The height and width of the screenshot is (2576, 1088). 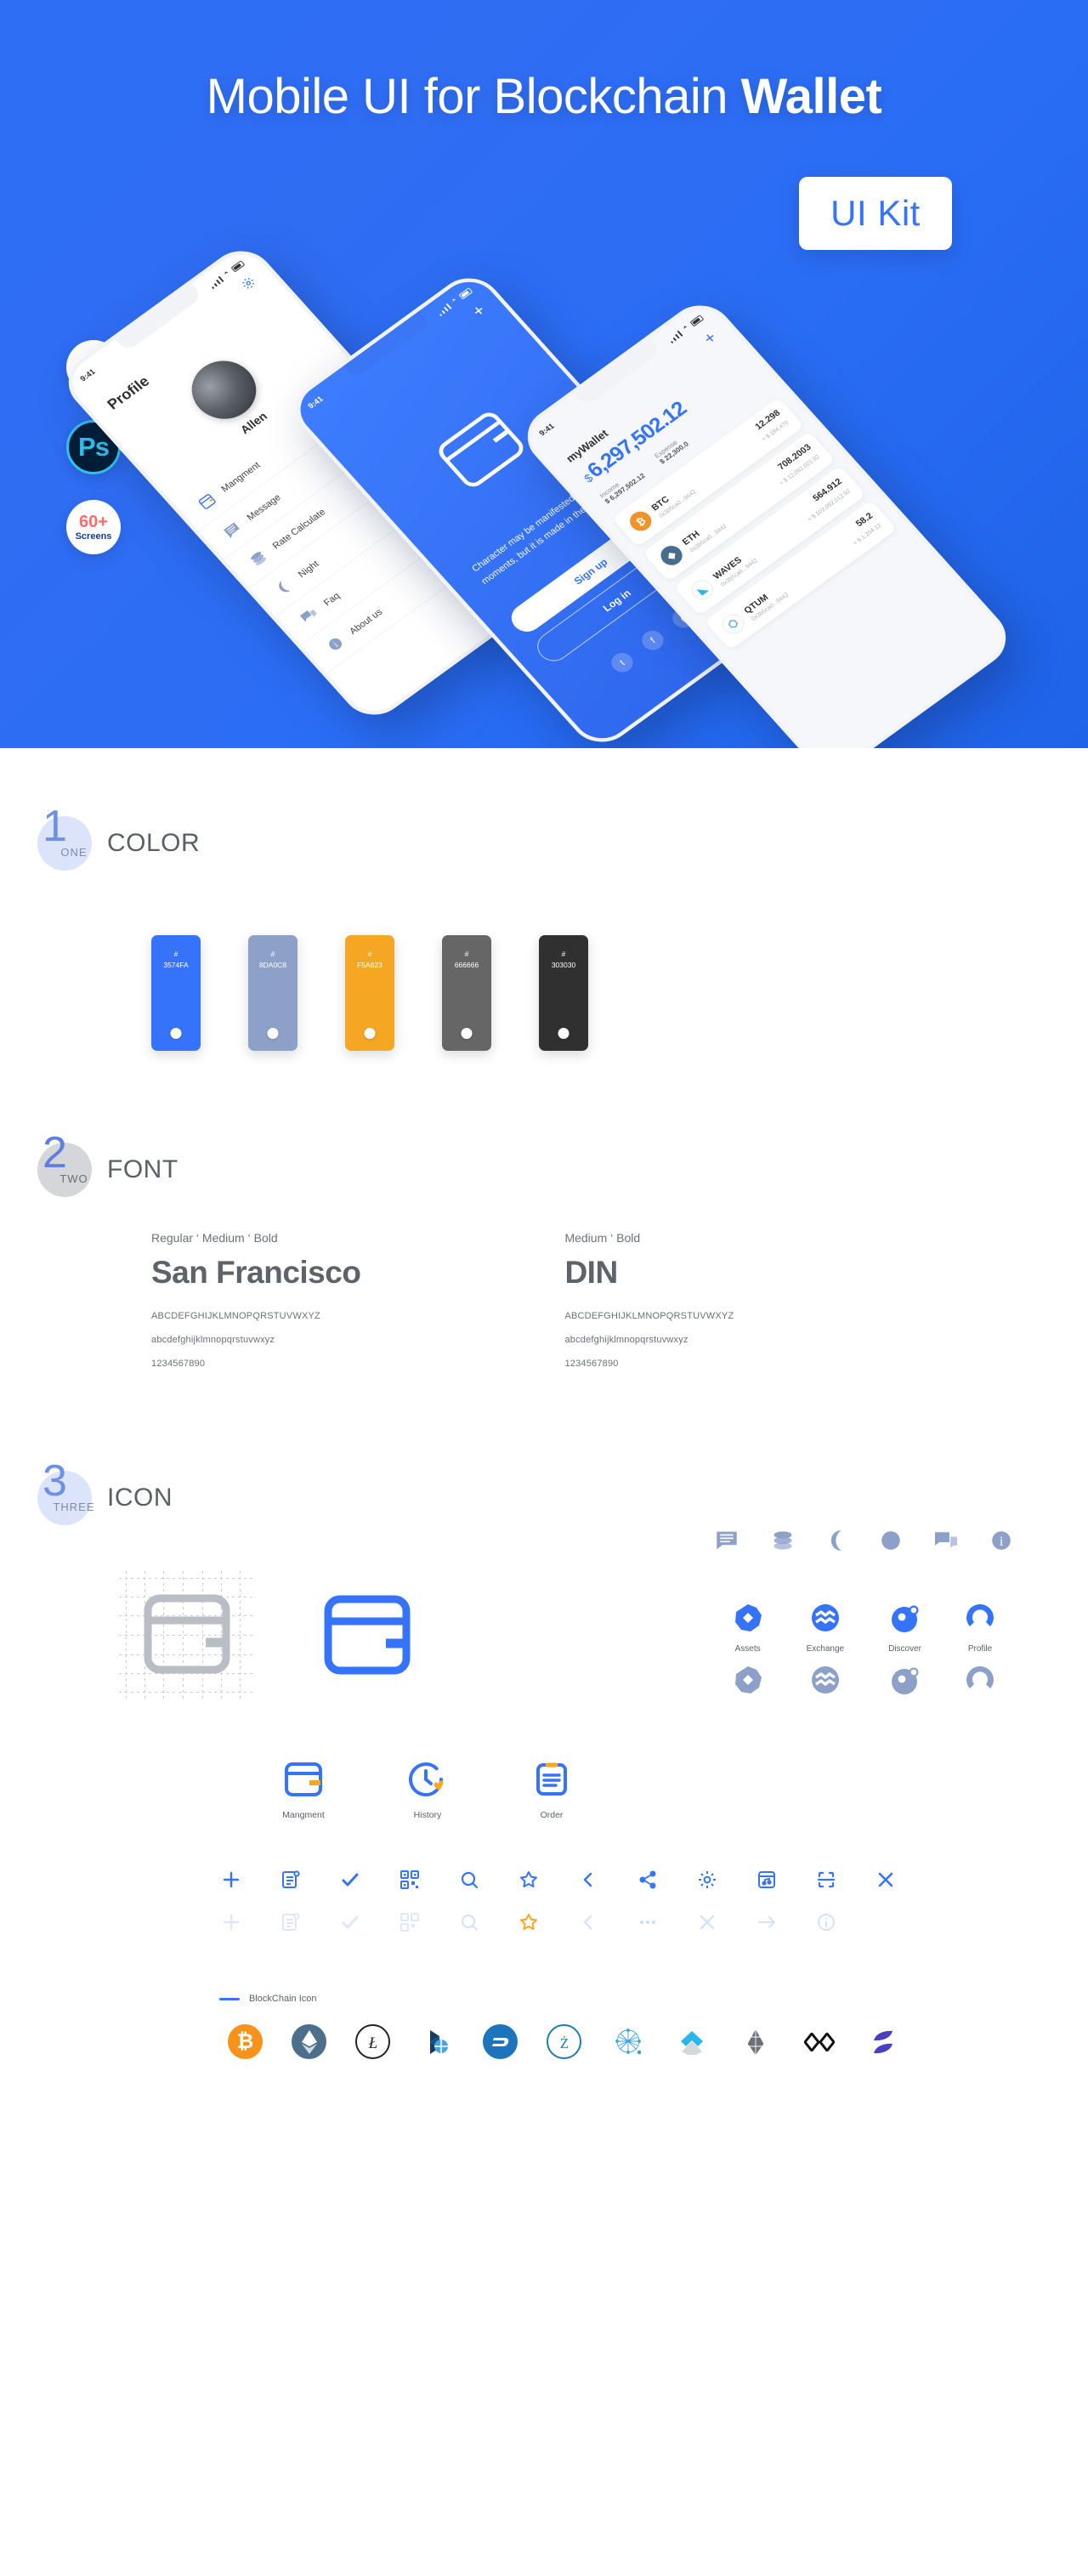 I want to click on chat-icon, so click(x=946, y=1543).